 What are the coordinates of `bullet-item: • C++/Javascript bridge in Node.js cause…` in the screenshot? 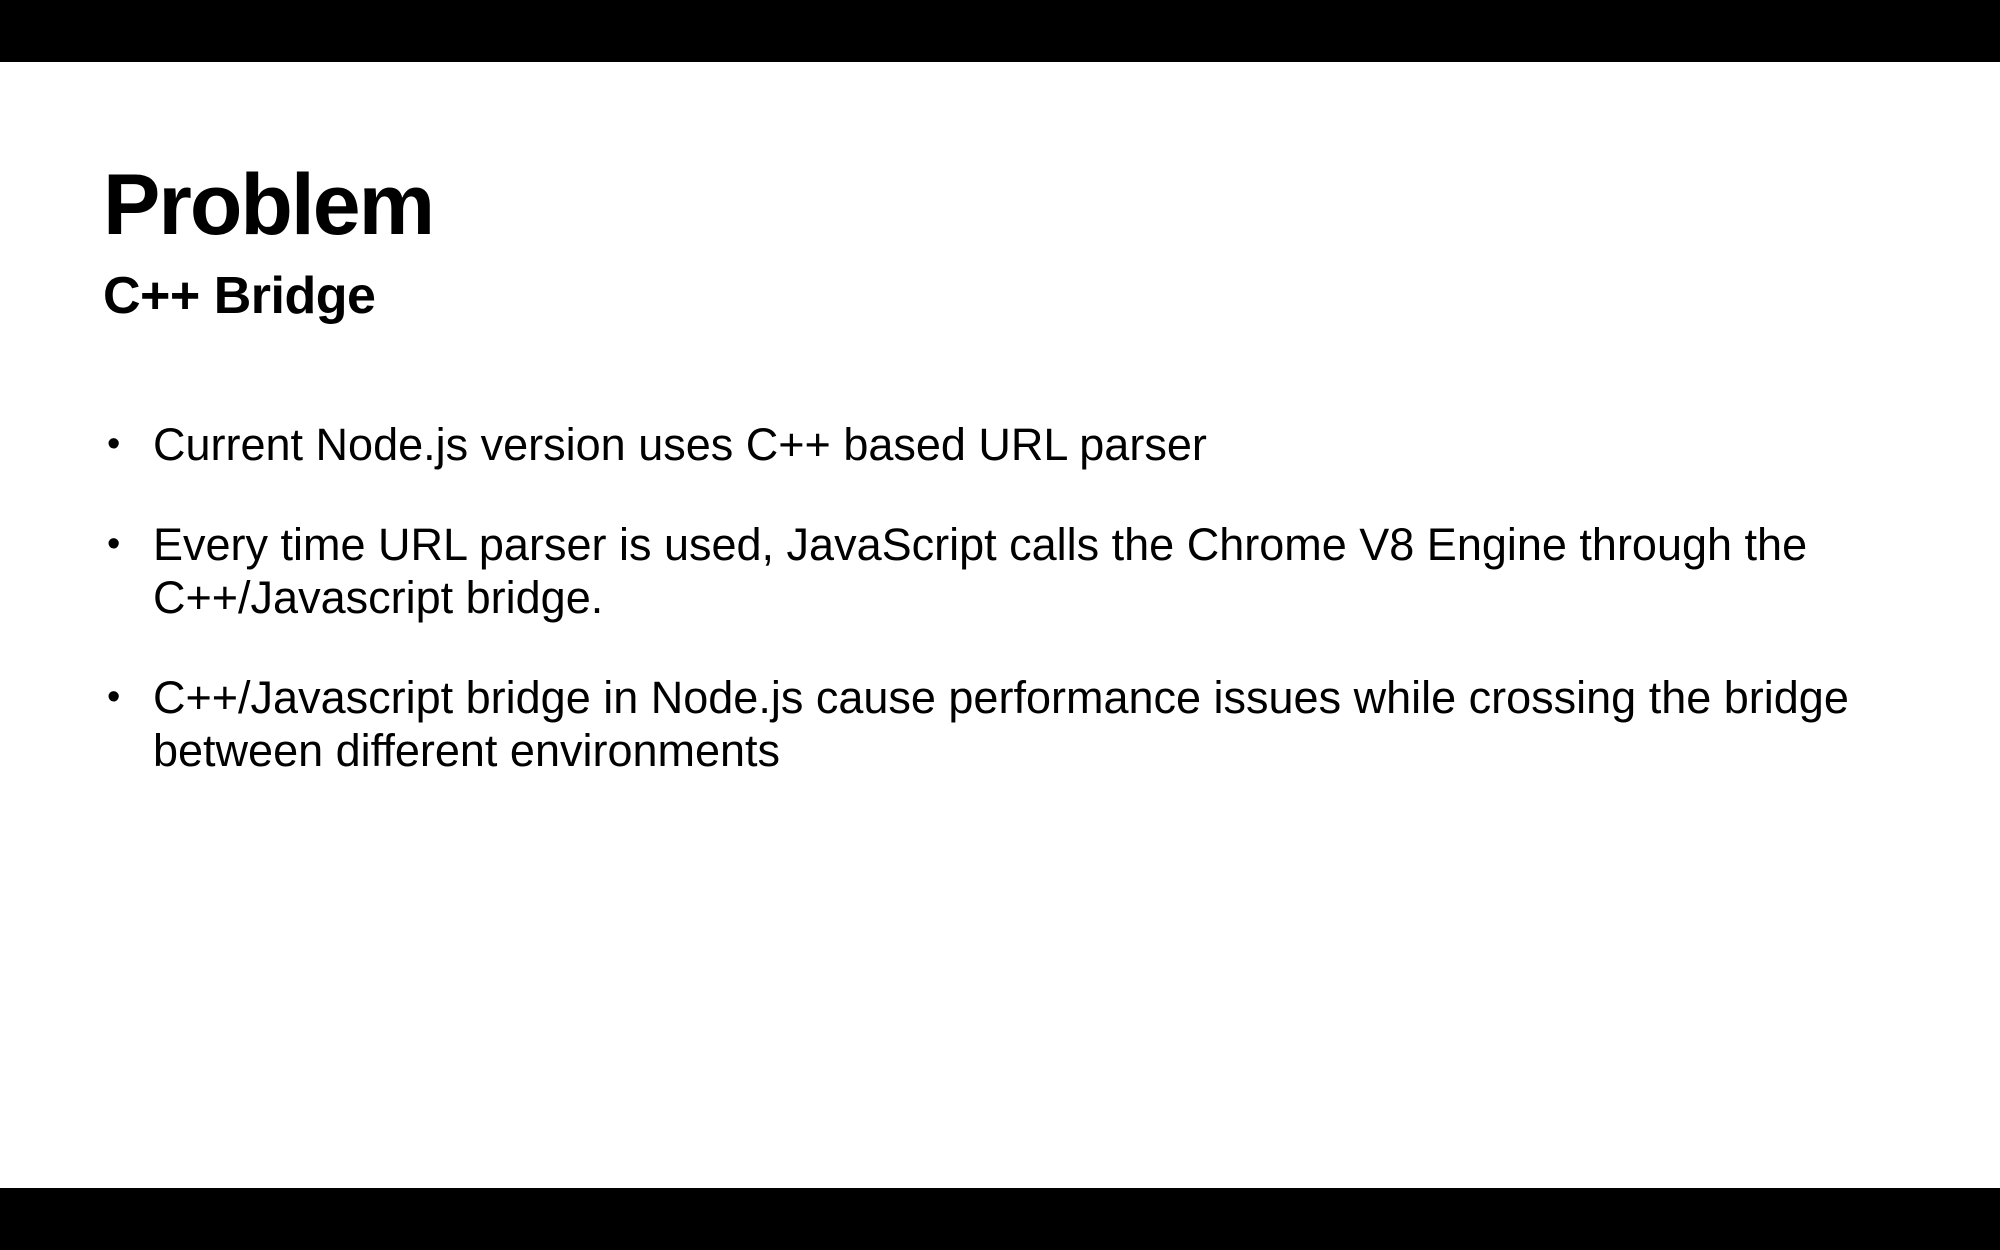 It's located at (1003, 724).